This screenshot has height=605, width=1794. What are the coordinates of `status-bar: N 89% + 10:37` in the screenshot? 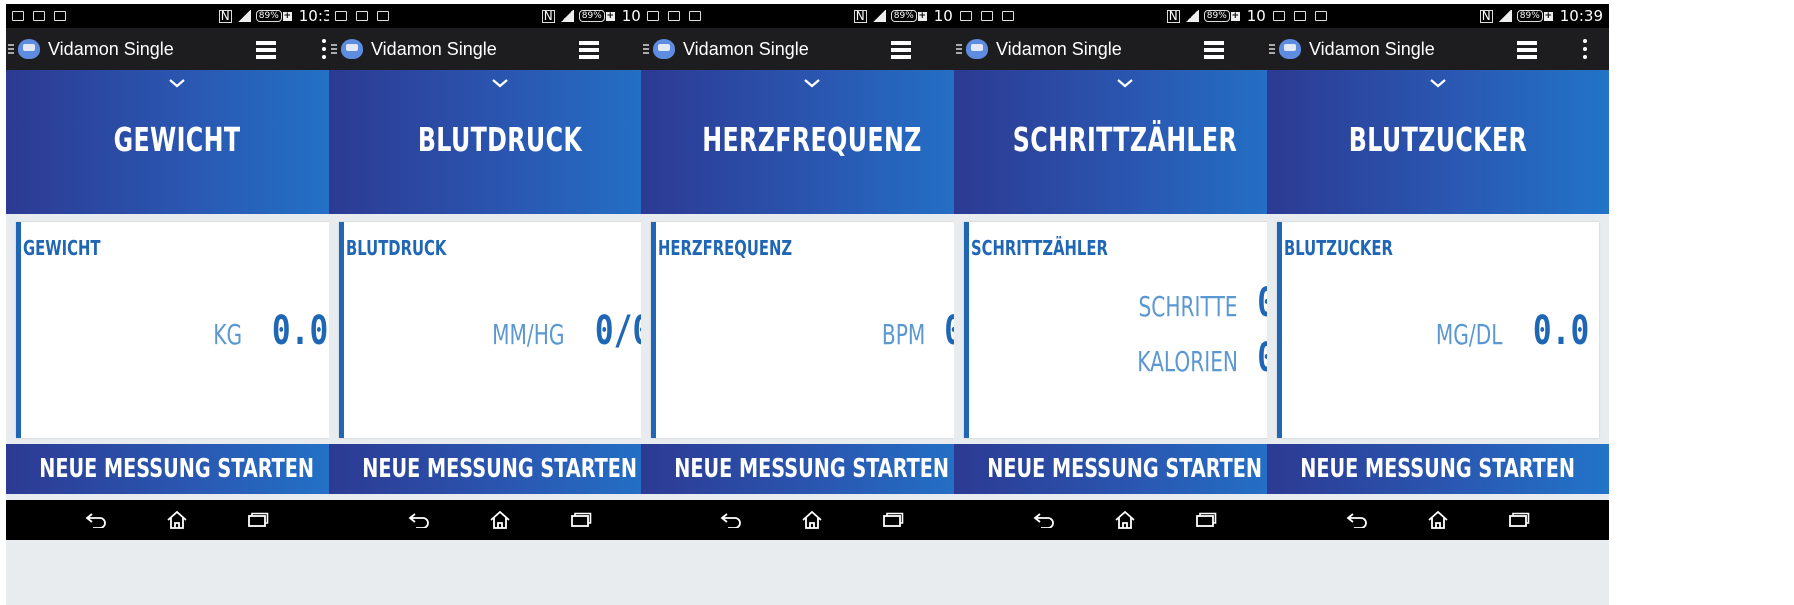 It's located at (177, 16).